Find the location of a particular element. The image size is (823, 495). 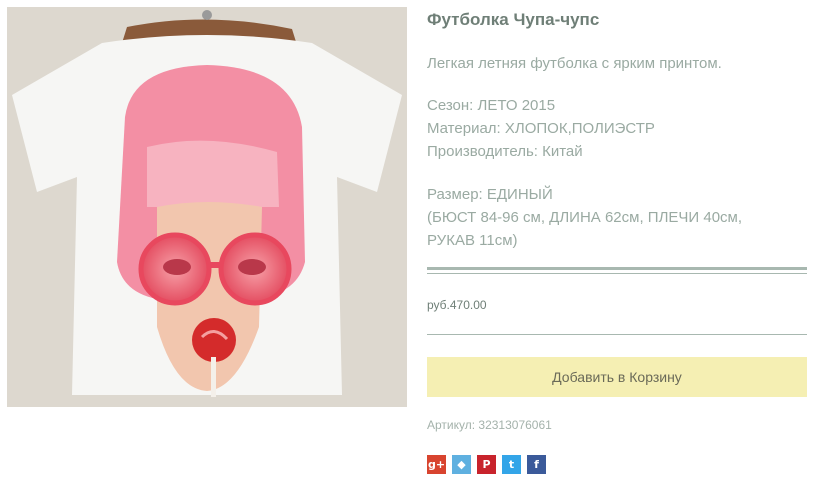

mail-ru-icon: ◆ is located at coordinates (461, 464).